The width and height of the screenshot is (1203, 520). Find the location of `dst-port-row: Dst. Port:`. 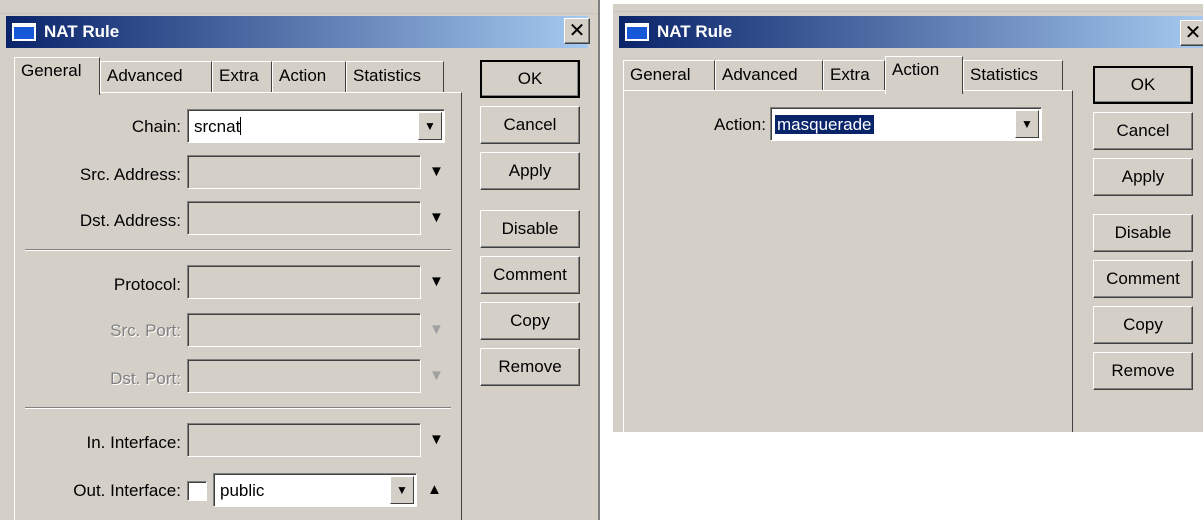

dst-port-row: Dst. Port: is located at coordinates (98, 378).